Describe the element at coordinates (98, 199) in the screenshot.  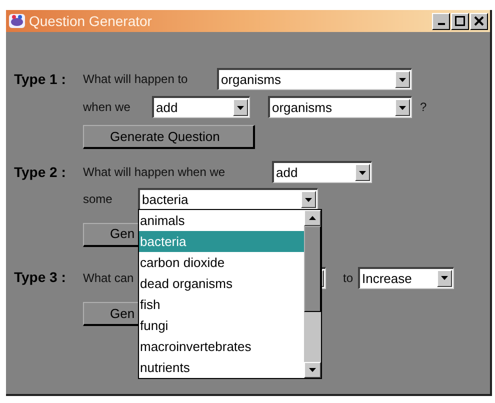
I see `connector-text: some` at that location.